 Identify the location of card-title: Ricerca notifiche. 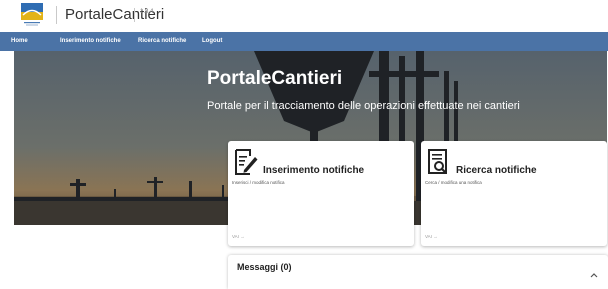
(496, 170).